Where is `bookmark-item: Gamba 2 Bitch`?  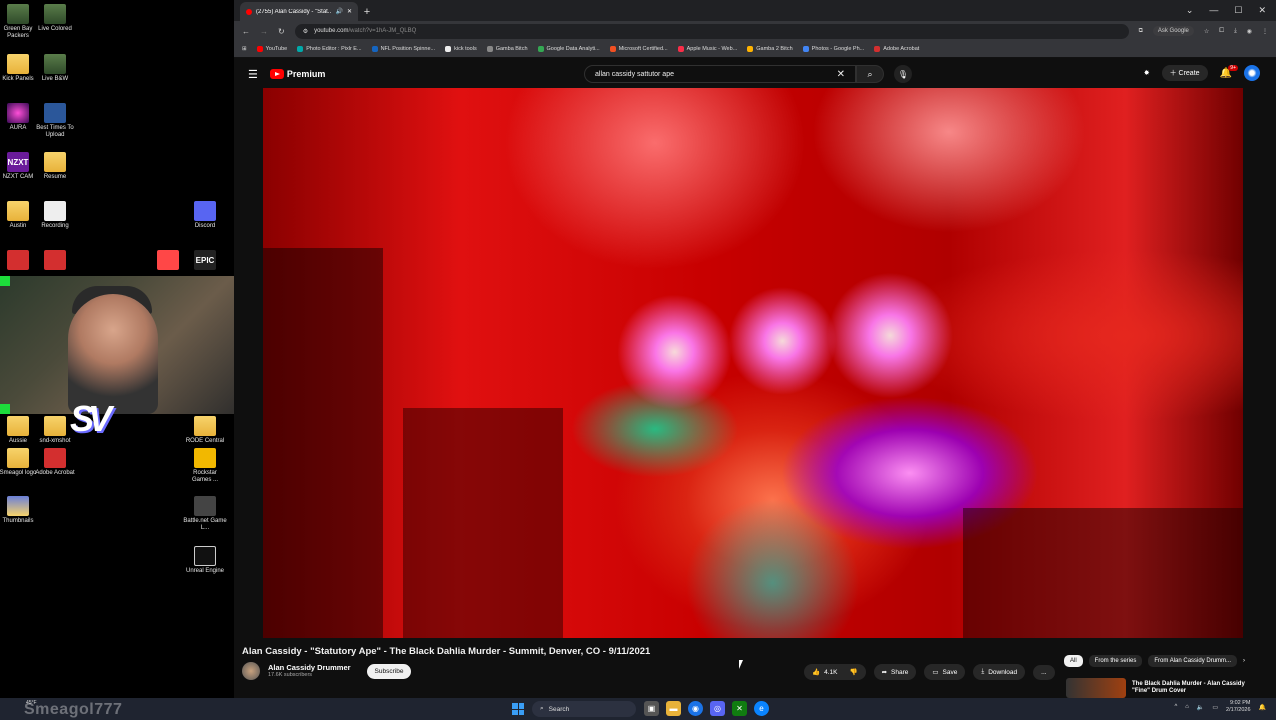
bookmark-item: Gamba 2 Bitch is located at coordinates (770, 49).